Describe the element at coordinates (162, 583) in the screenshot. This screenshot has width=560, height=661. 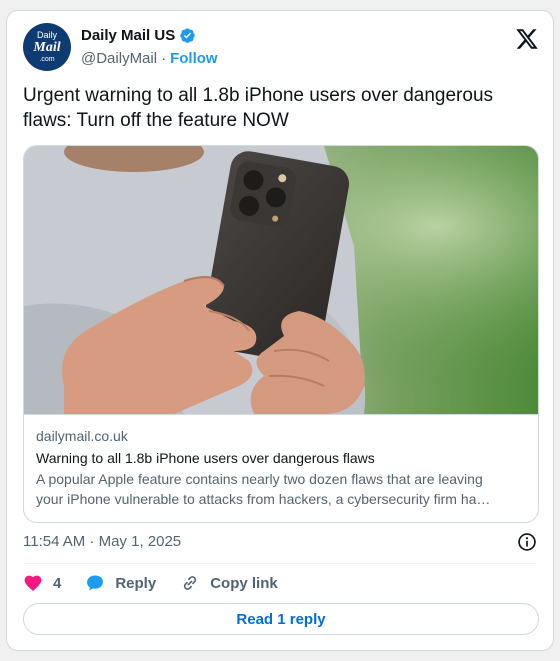
I see `action-bar: 4 Reply Copy link` at that location.